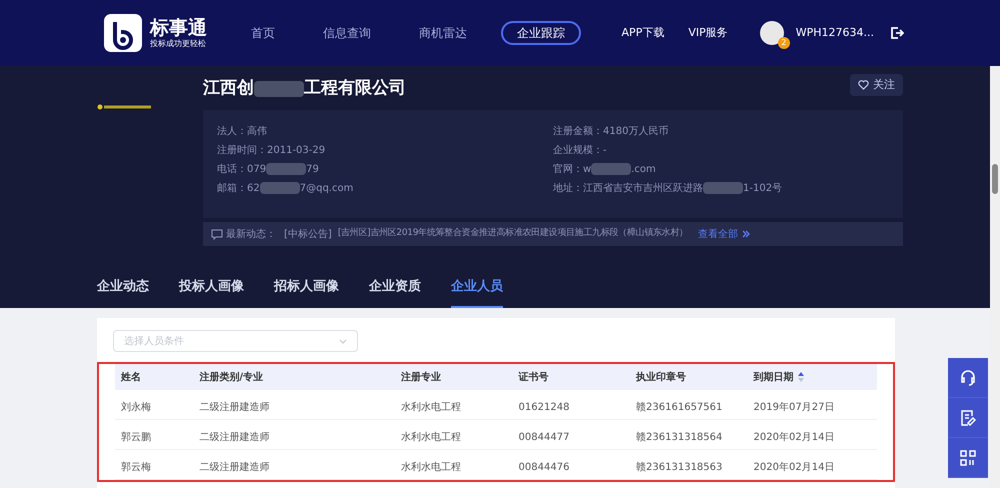  What do you see at coordinates (123, 33) in the screenshot?
I see `logo-icon` at bounding box center [123, 33].